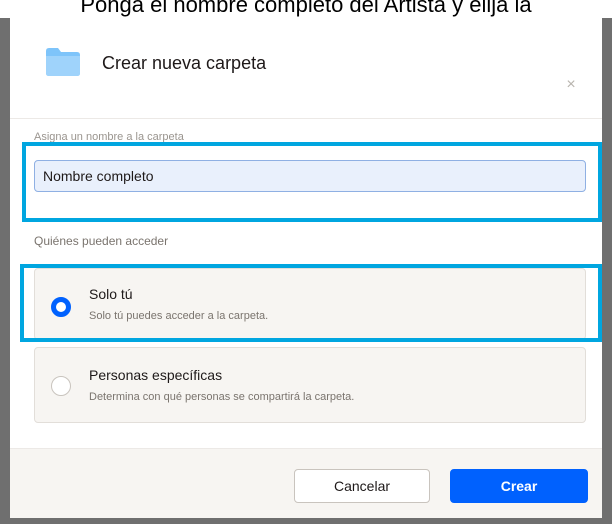 This screenshot has width=612, height=524. What do you see at coordinates (362, 486) in the screenshot?
I see `cancel-button: Cancelar` at bounding box center [362, 486].